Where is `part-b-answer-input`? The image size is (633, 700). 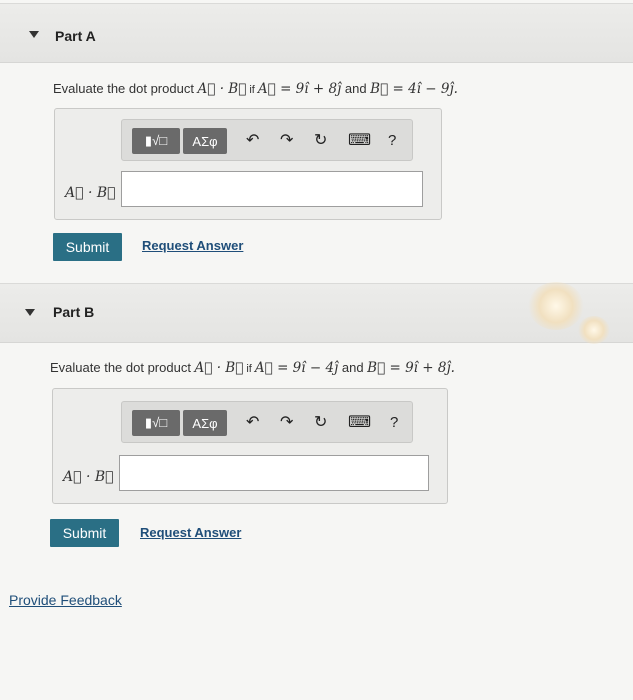
part-b-answer-input is located at coordinates (274, 473).